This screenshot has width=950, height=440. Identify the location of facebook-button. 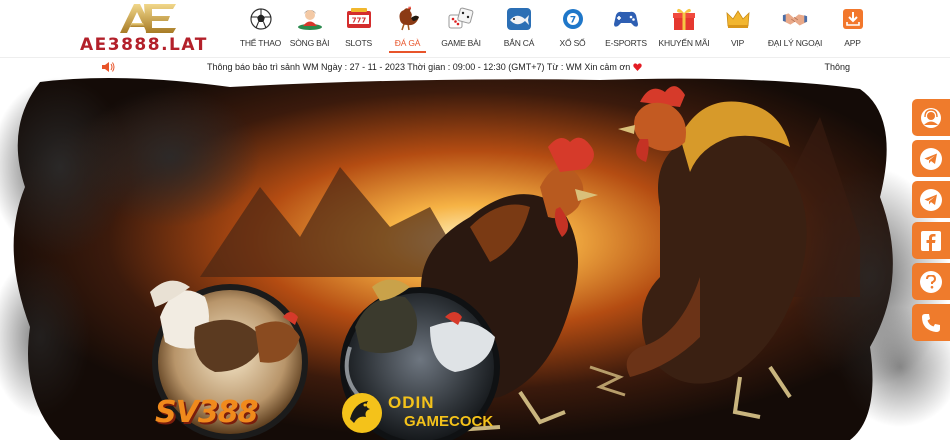
(931, 240).